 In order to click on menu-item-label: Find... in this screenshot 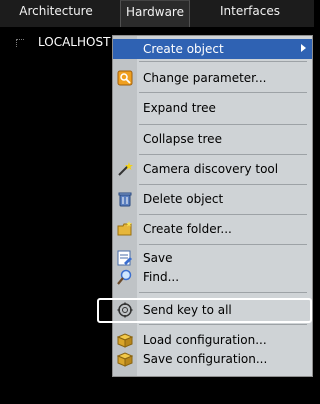, I will do `click(161, 277)`.